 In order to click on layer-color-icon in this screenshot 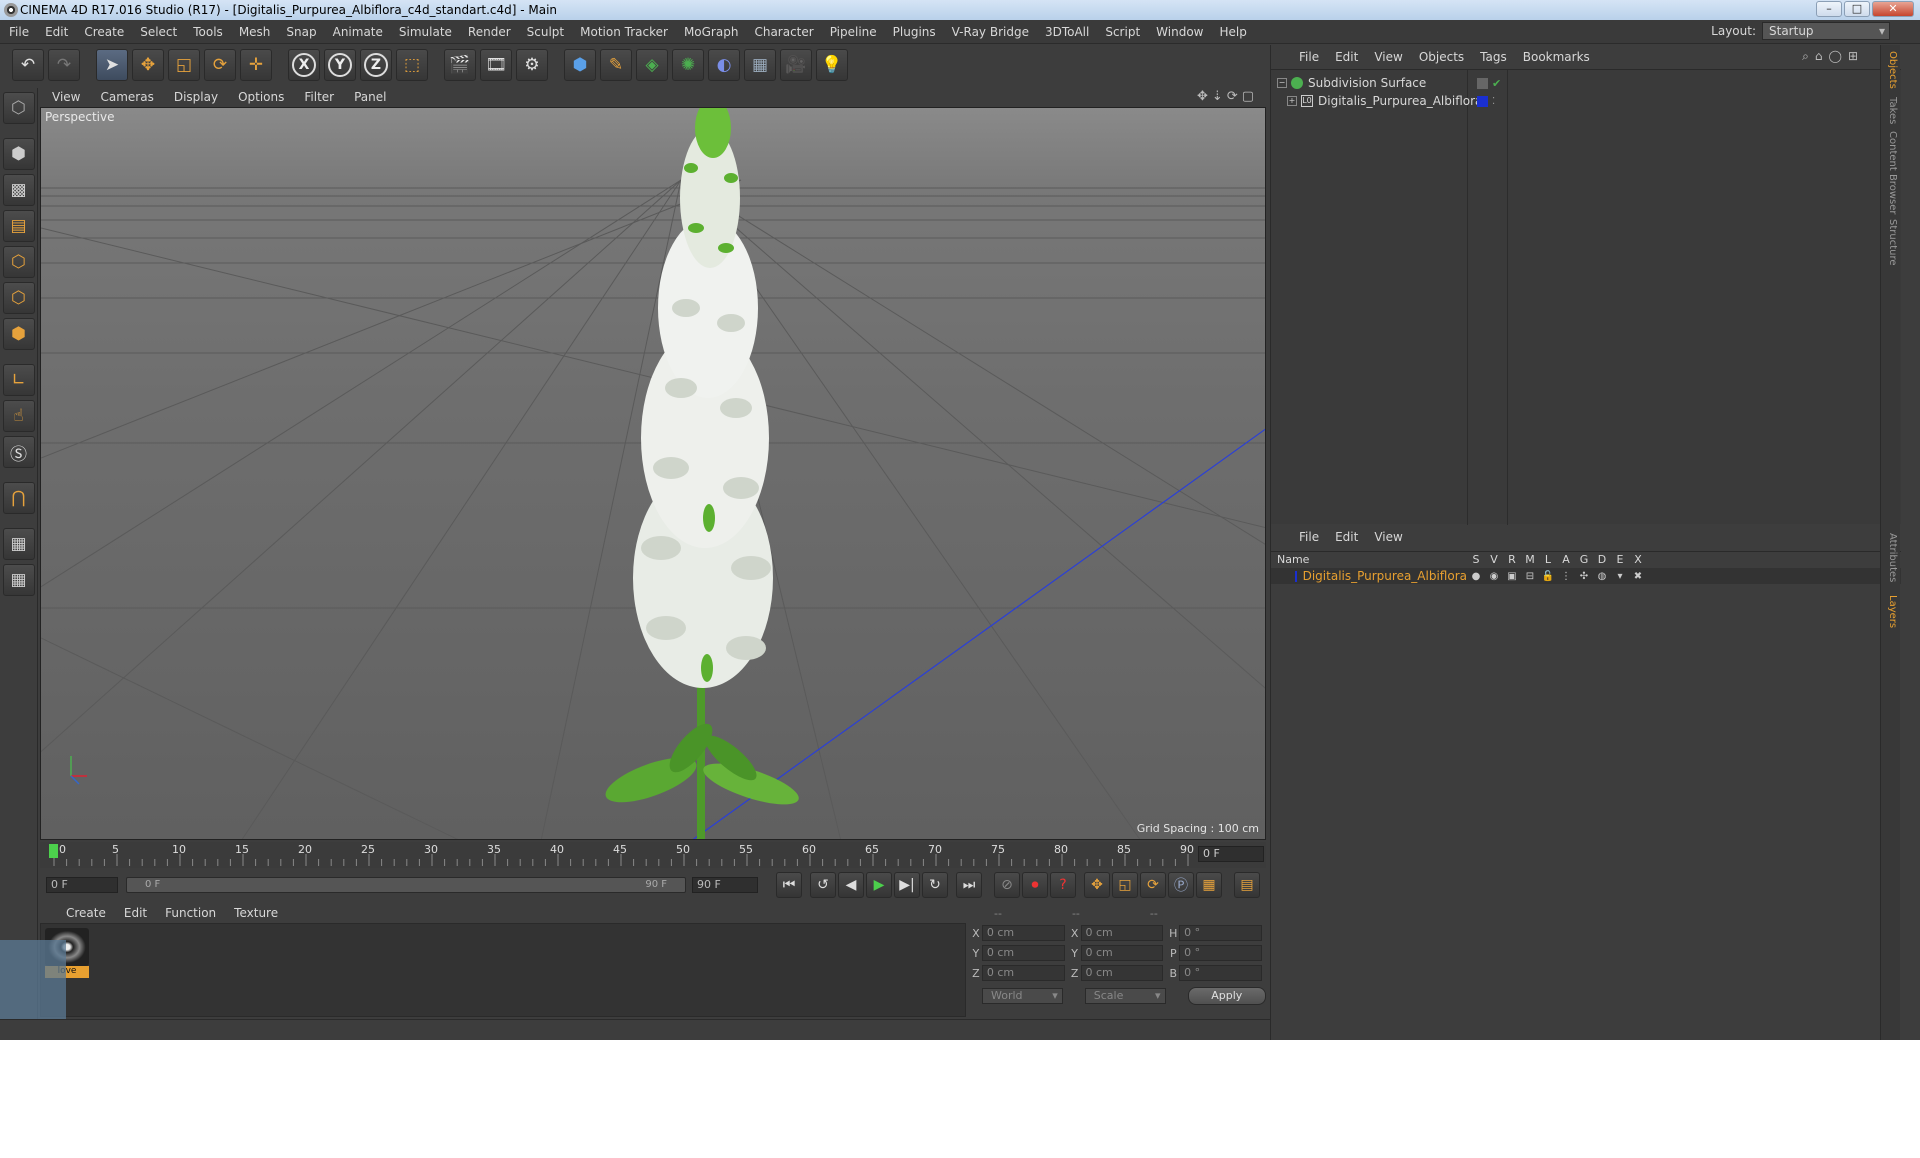, I will do `click(1296, 576)`.